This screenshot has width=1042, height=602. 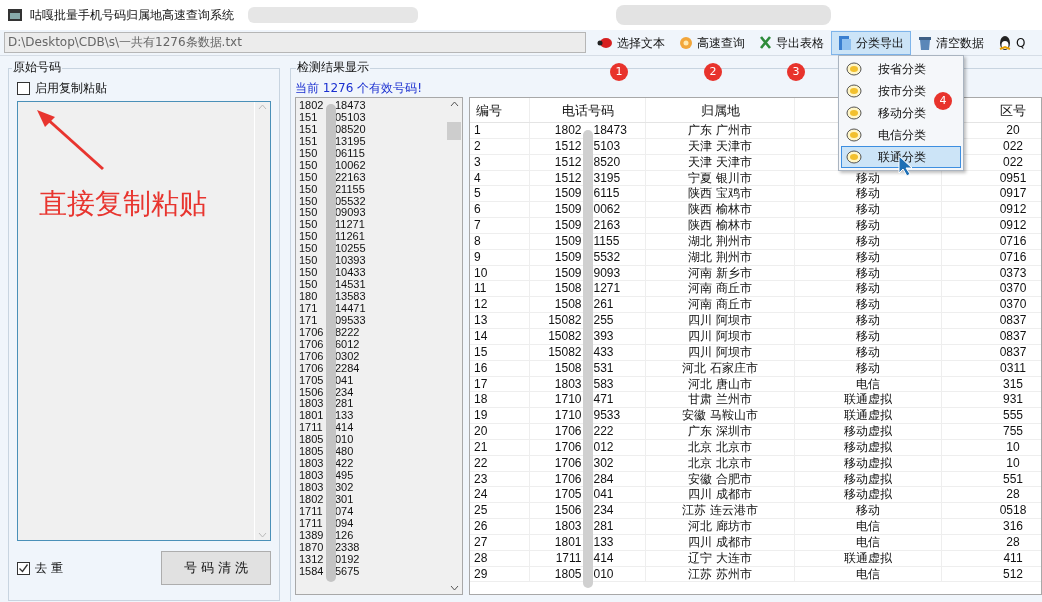 I want to click on list-item: 1803 281, so click(x=372, y=404).